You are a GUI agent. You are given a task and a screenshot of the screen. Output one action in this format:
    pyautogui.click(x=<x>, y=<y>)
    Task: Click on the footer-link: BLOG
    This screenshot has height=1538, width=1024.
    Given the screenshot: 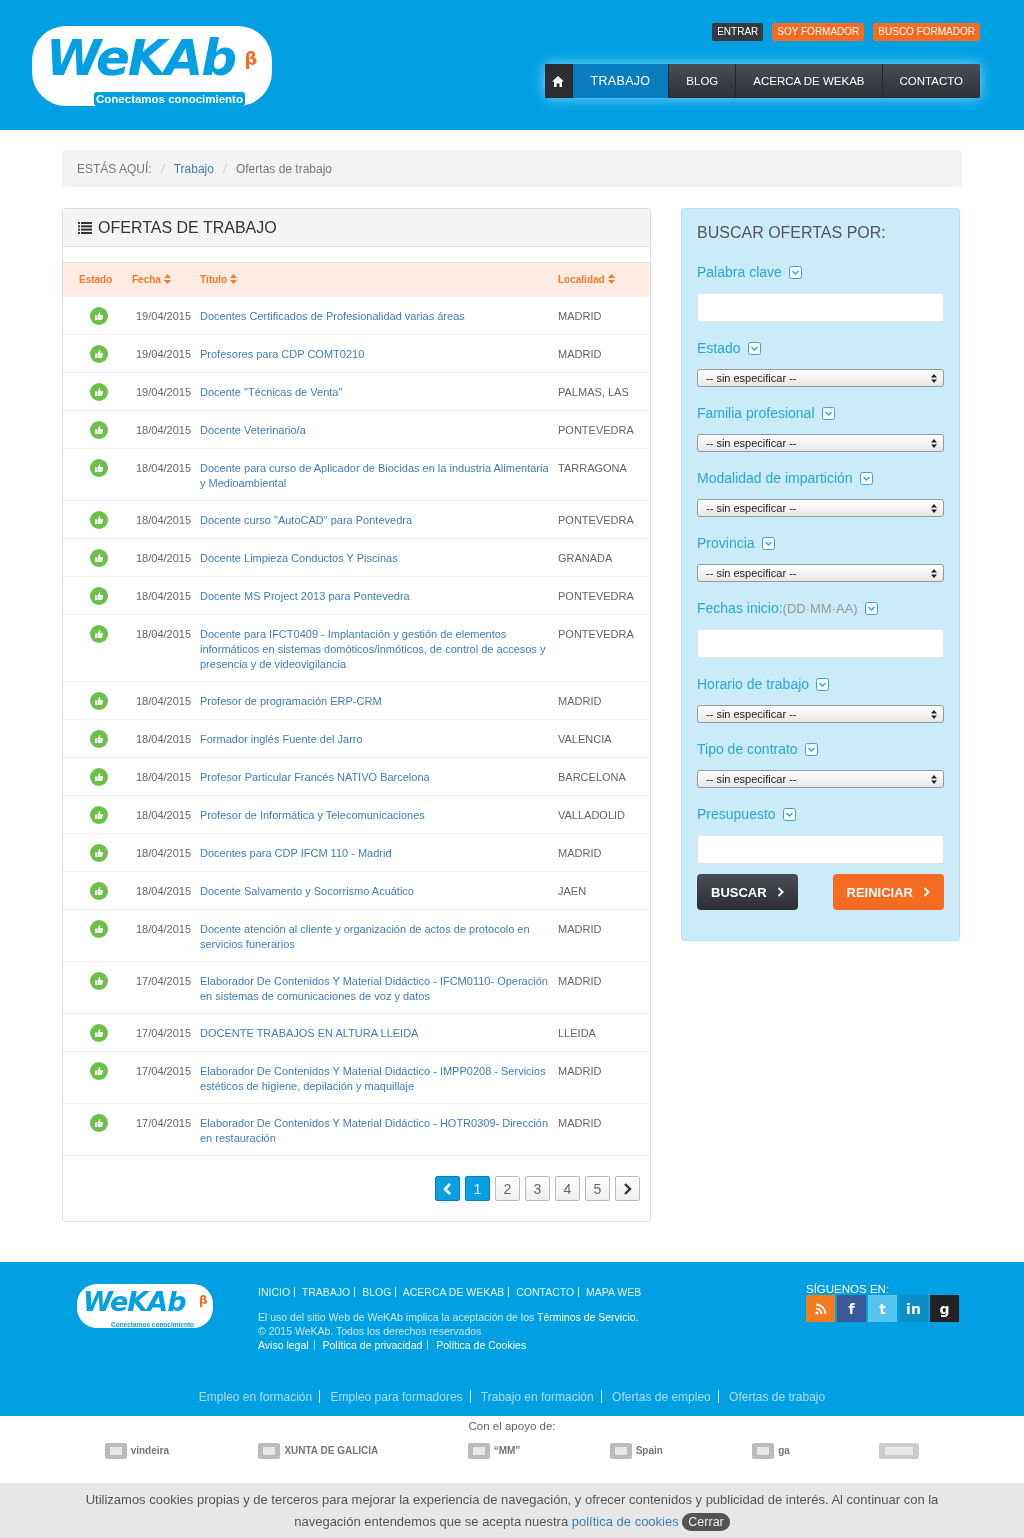 What is the action you would take?
    pyautogui.click(x=377, y=1292)
    